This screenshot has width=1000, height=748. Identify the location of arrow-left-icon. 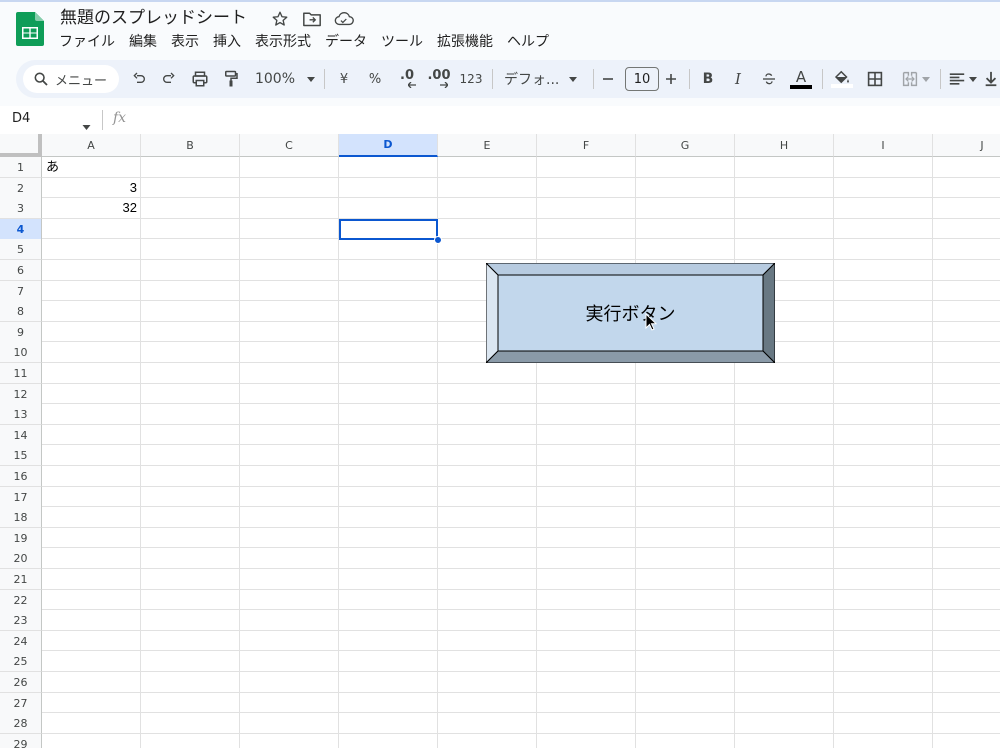
(412, 85).